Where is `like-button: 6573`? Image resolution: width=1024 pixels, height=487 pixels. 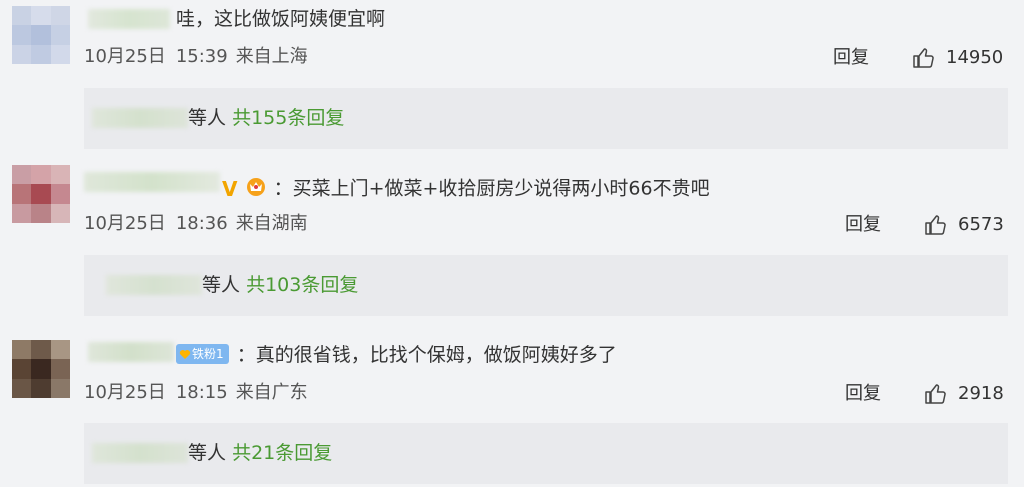
like-button: 6573 is located at coordinates (964, 225).